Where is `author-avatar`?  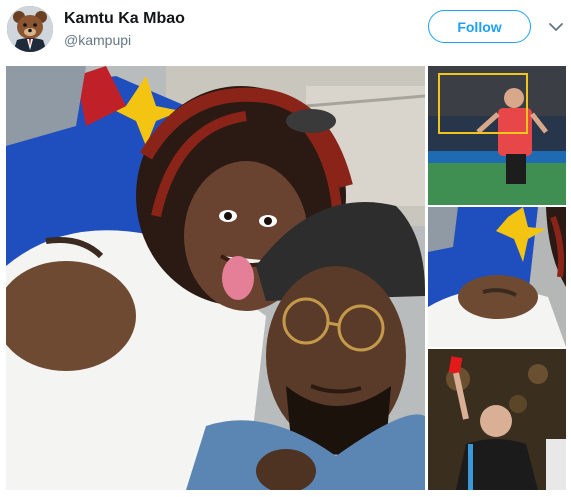
author-avatar is located at coordinates (30, 29).